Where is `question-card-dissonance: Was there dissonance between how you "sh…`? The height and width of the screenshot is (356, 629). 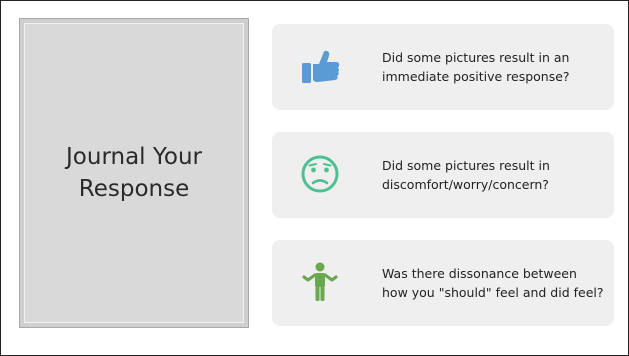
question-card-dissonance: Was there dissonance between how you "sh… is located at coordinates (443, 283).